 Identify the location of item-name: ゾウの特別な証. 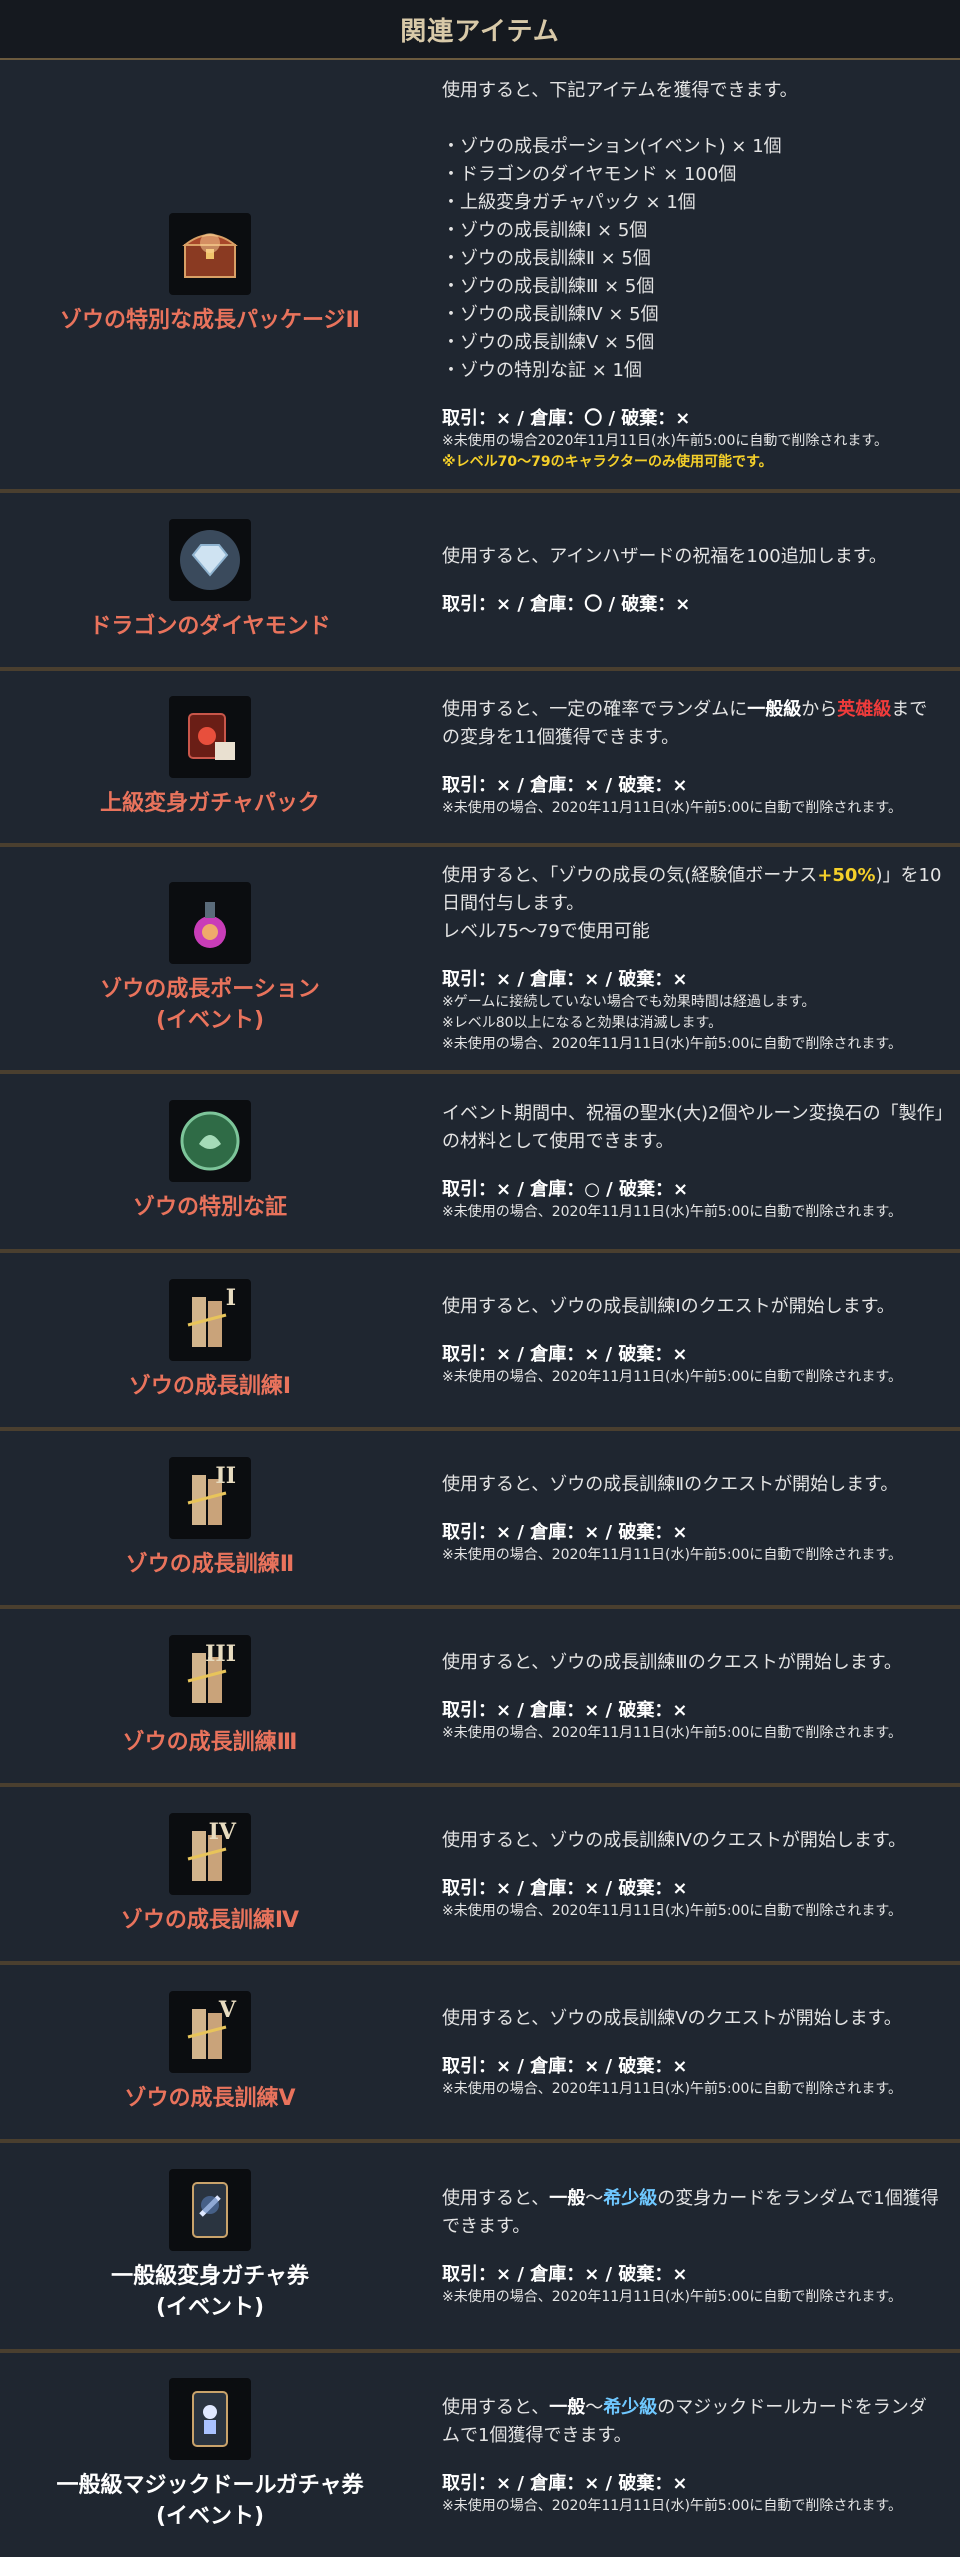
(209, 1207).